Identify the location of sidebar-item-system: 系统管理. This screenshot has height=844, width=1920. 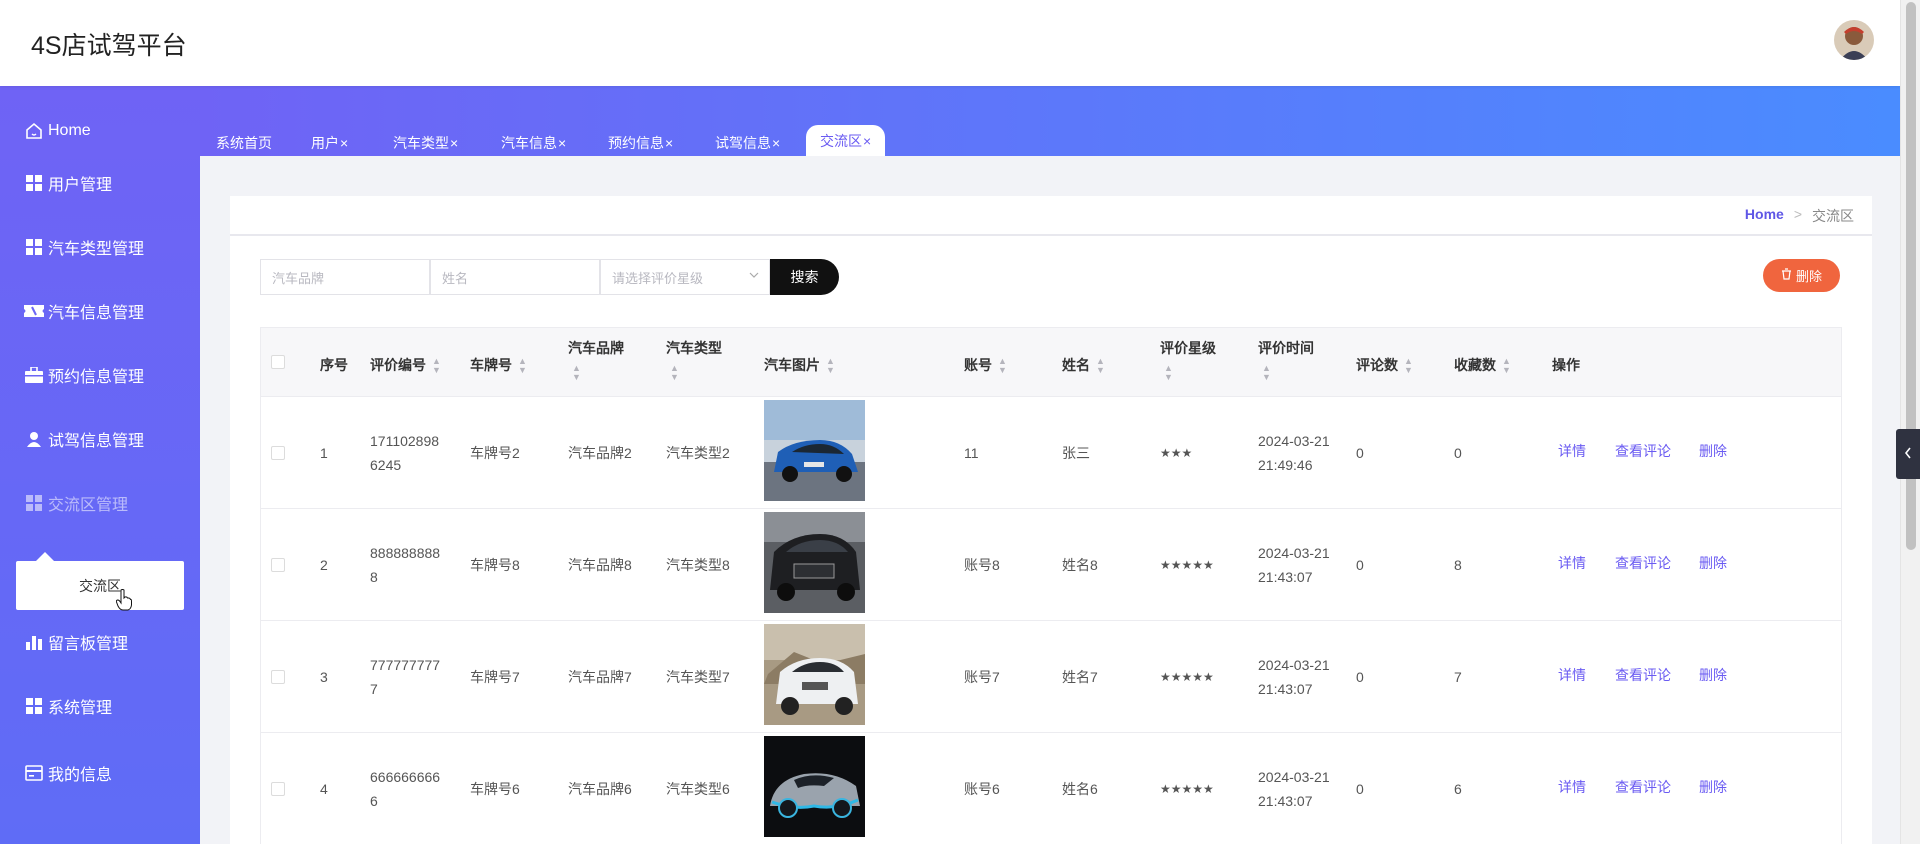
(68, 706).